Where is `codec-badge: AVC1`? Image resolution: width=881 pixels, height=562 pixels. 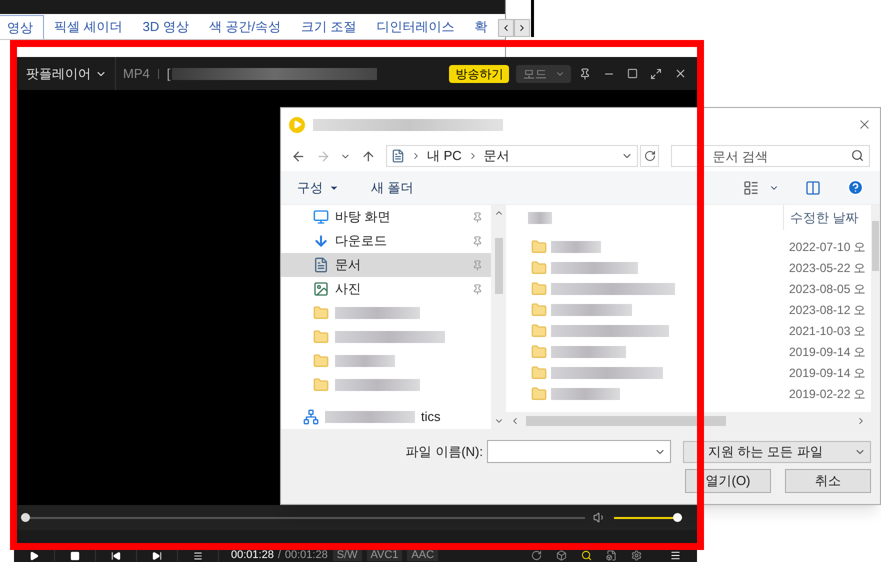 codec-badge: AVC1 is located at coordinates (384, 555).